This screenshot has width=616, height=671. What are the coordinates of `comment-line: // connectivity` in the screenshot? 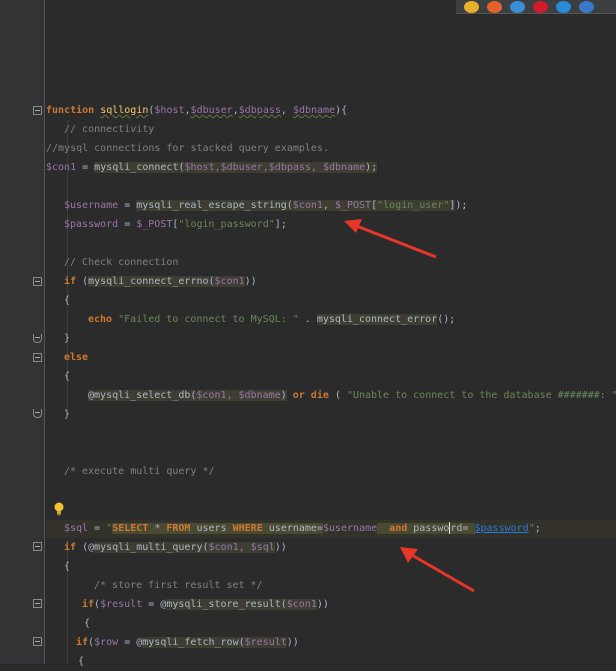 It's located at (109, 129).